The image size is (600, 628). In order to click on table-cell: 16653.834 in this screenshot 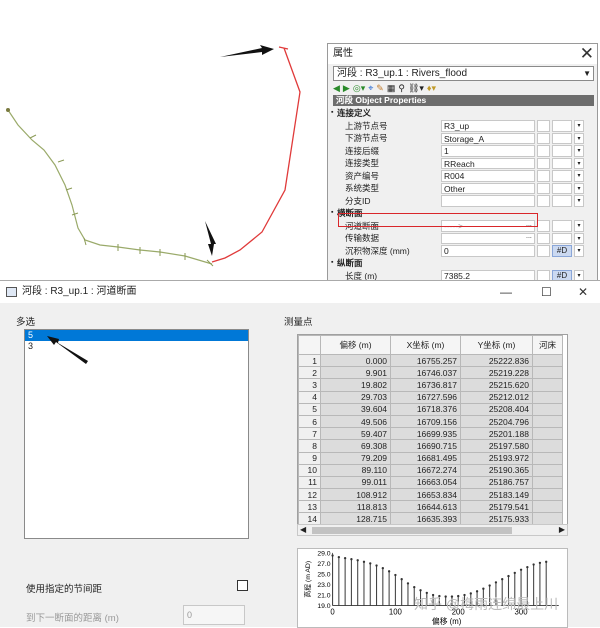, I will do `click(425, 495)`.